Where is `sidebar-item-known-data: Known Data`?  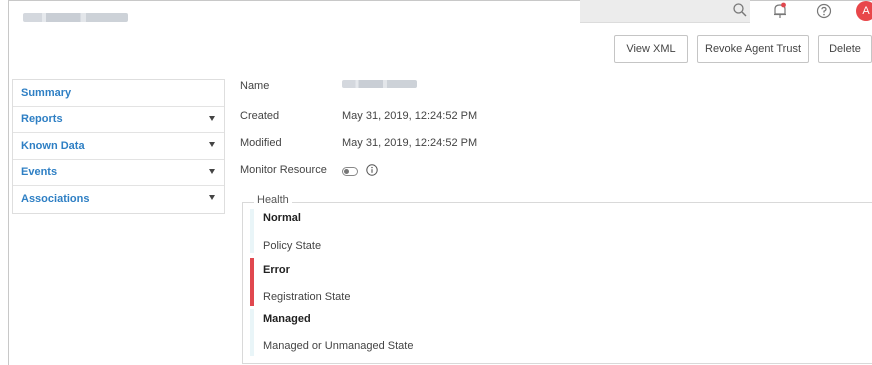 sidebar-item-known-data: Known Data is located at coordinates (118, 146).